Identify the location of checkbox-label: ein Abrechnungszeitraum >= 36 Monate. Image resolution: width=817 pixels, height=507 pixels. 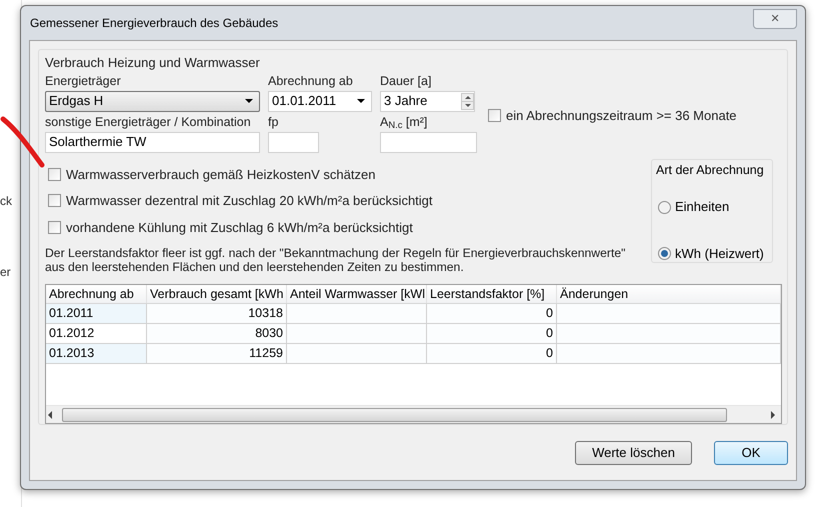
(621, 115).